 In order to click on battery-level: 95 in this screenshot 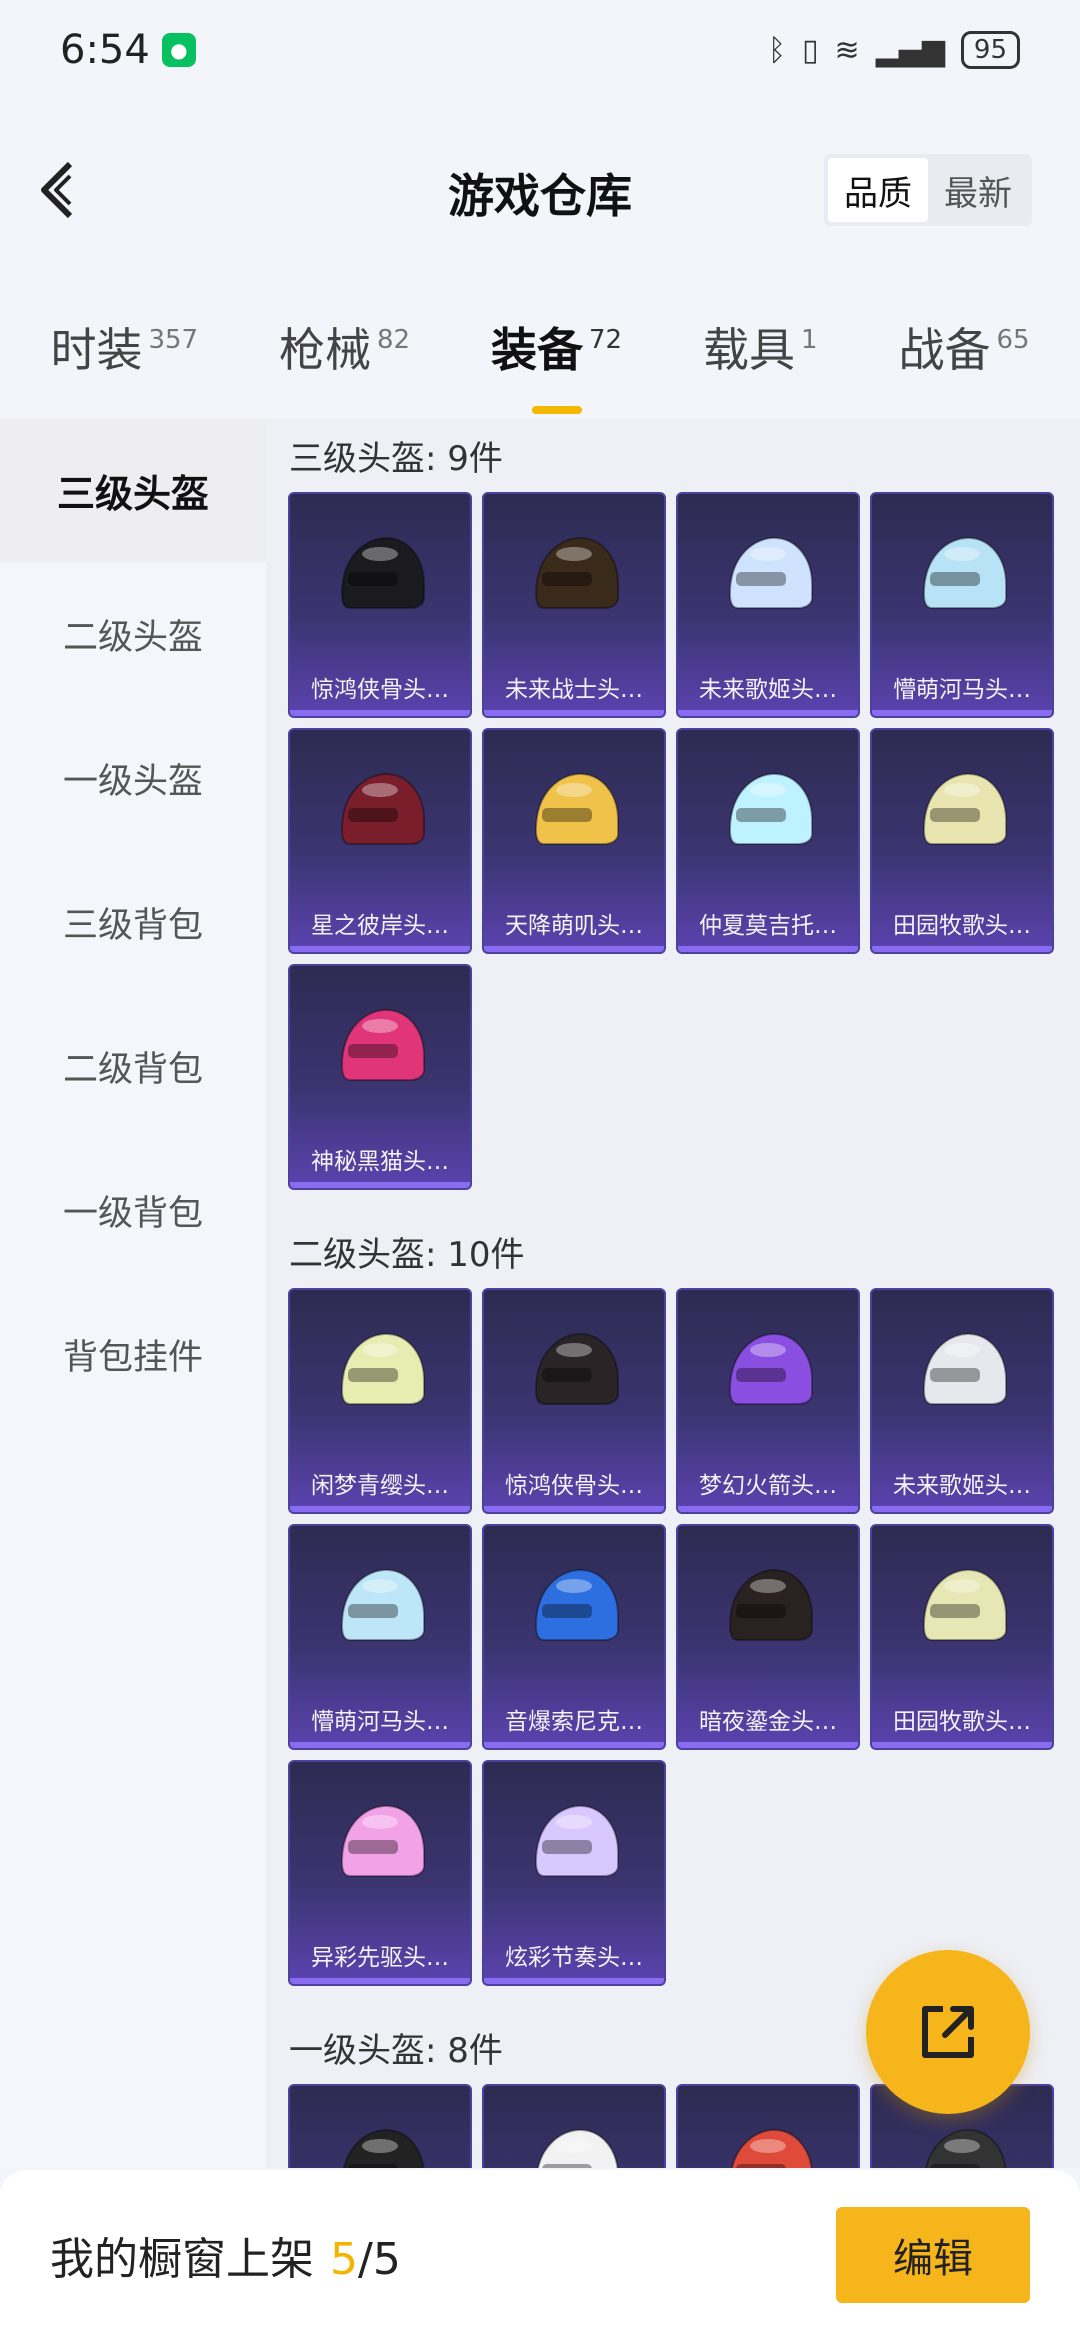, I will do `click(990, 50)`.